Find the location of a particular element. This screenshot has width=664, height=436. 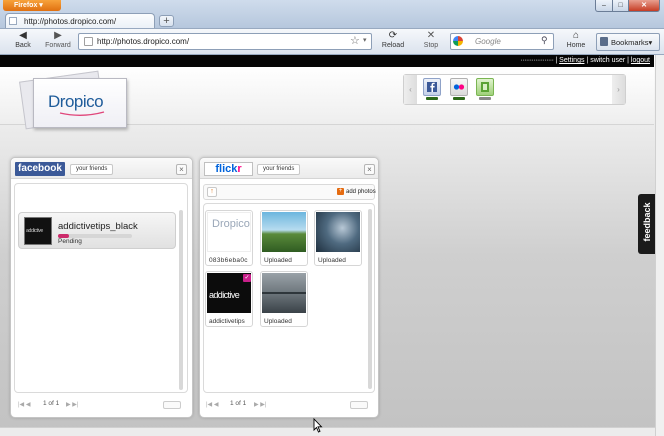

service-flickr is located at coordinates (459, 87).